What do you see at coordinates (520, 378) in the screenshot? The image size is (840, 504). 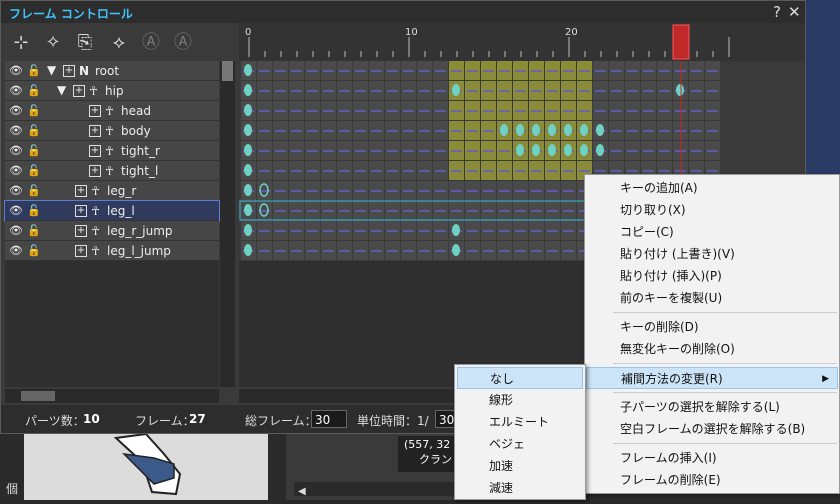 I see `interp-none: なし` at bounding box center [520, 378].